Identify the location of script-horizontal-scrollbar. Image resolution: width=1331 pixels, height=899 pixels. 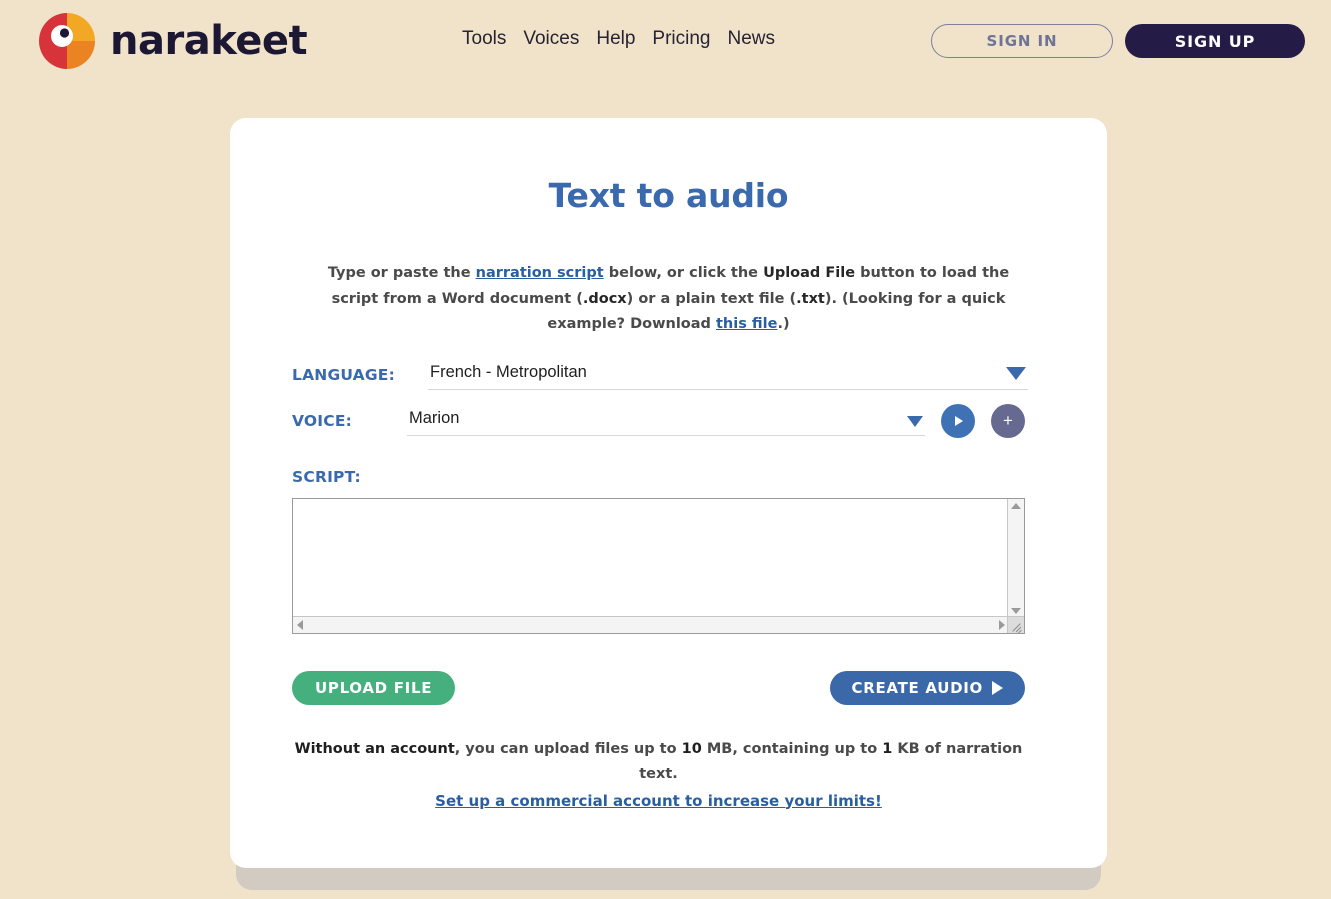
(651, 624).